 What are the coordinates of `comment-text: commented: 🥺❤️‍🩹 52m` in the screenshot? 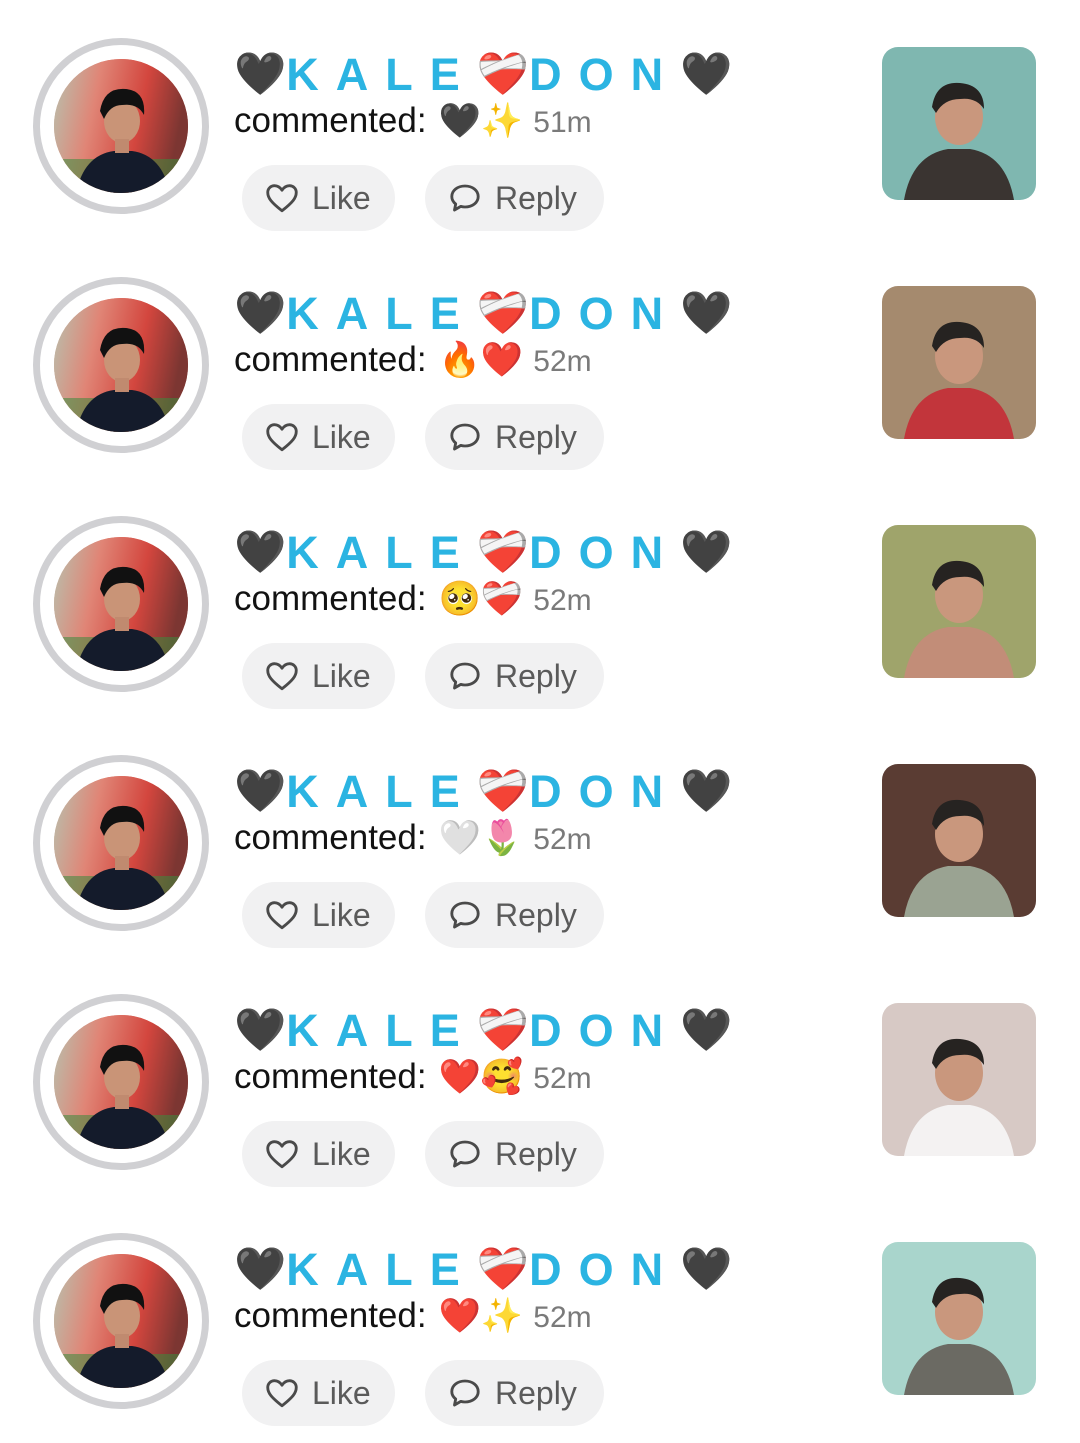 It's located at (413, 599).